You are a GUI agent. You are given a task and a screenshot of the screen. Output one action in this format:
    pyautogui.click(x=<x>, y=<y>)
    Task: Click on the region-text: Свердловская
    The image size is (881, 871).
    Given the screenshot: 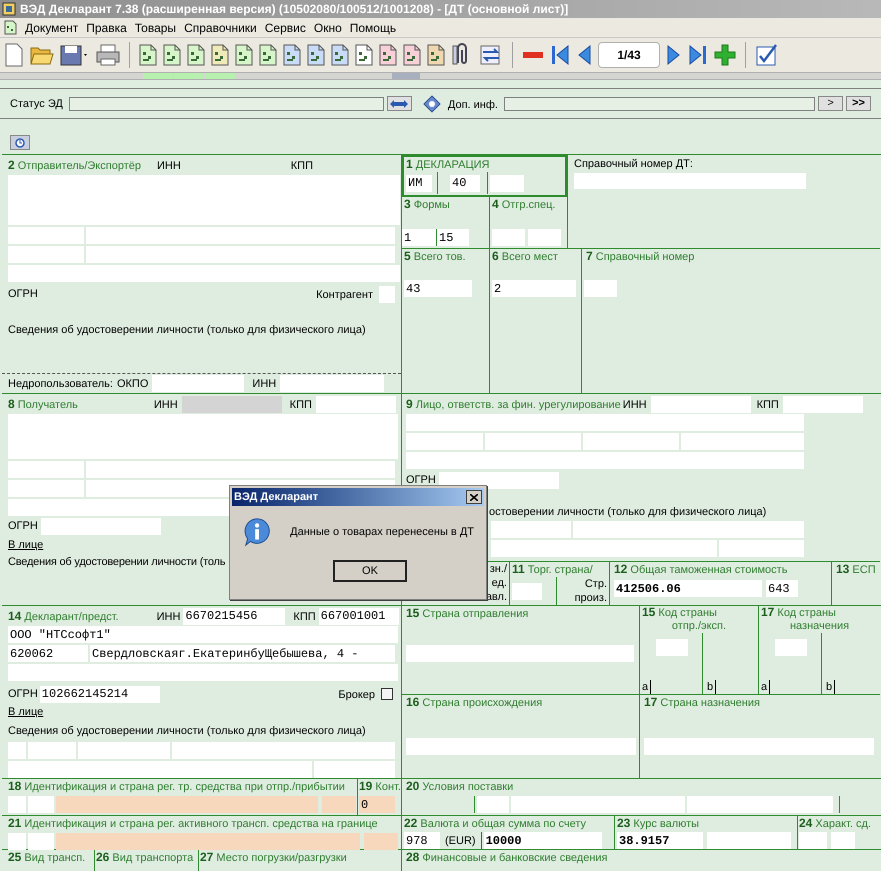 What is the action you would take?
    pyautogui.click(x=135, y=653)
    